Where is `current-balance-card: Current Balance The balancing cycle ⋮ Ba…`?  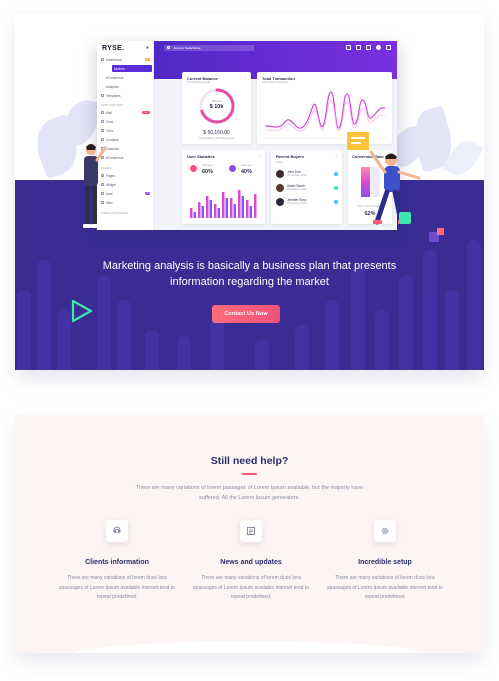 current-balance-card: Current Balance The balancing cycle ⋮ Ba… is located at coordinates (216, 108).